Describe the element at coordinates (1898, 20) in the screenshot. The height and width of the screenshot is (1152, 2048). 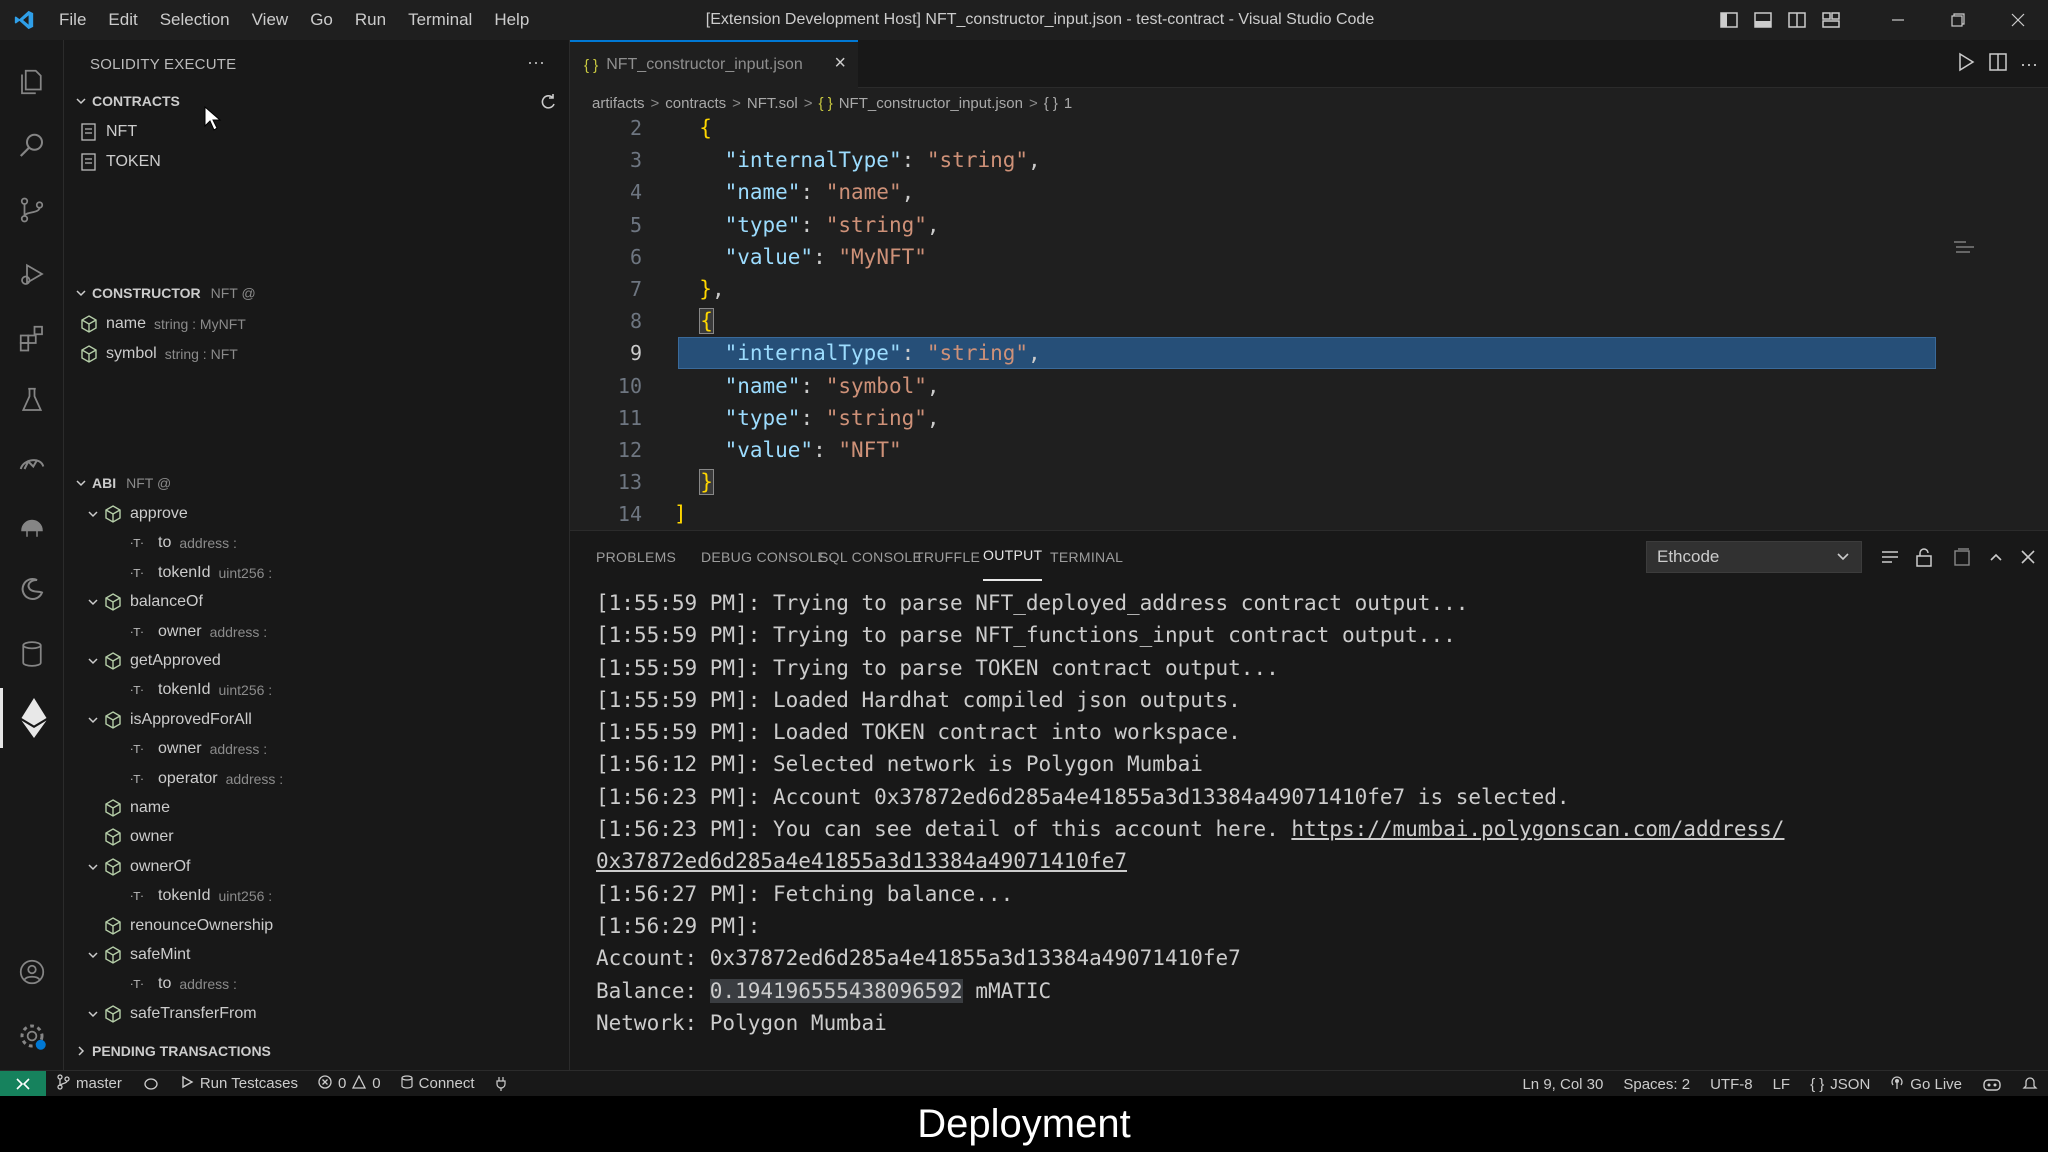
I see `minimize-icon` at that location.